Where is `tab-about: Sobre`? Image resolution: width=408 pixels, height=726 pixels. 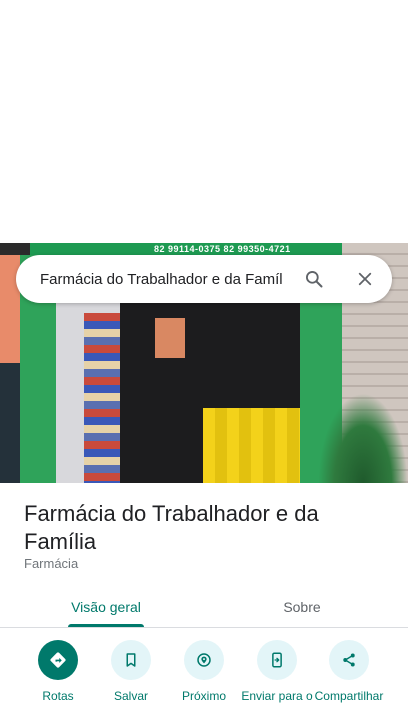
tab-about: Sobre is located at coordinates (302, 607).